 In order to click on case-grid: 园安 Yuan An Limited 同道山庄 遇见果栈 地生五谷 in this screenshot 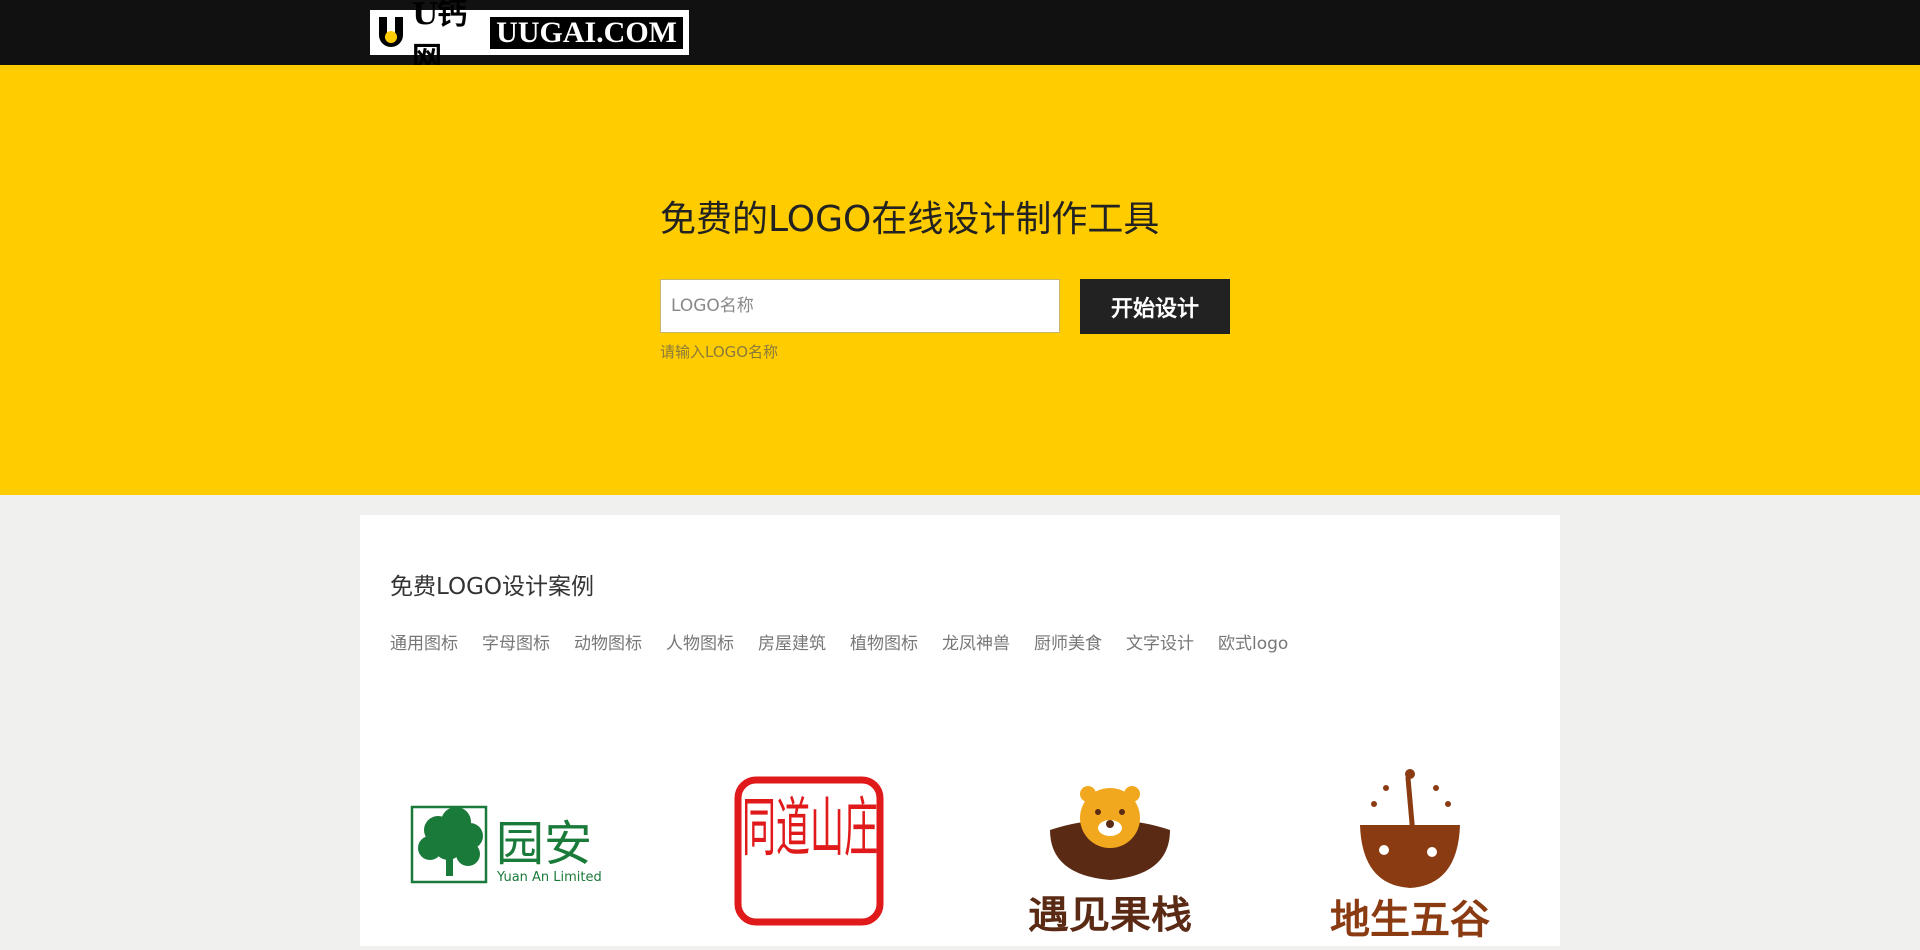, I will do `click(960, 848)`.